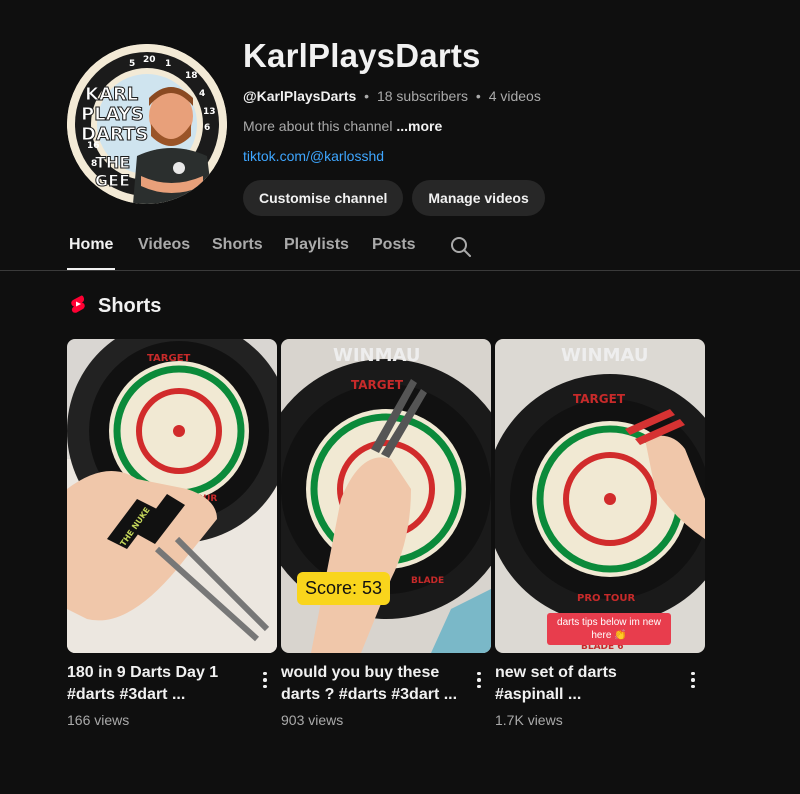  What do you see at coordinates (529, 720) in the screenshot?
I see `short-views: 1.7K views` at bounding box center [529, 720].